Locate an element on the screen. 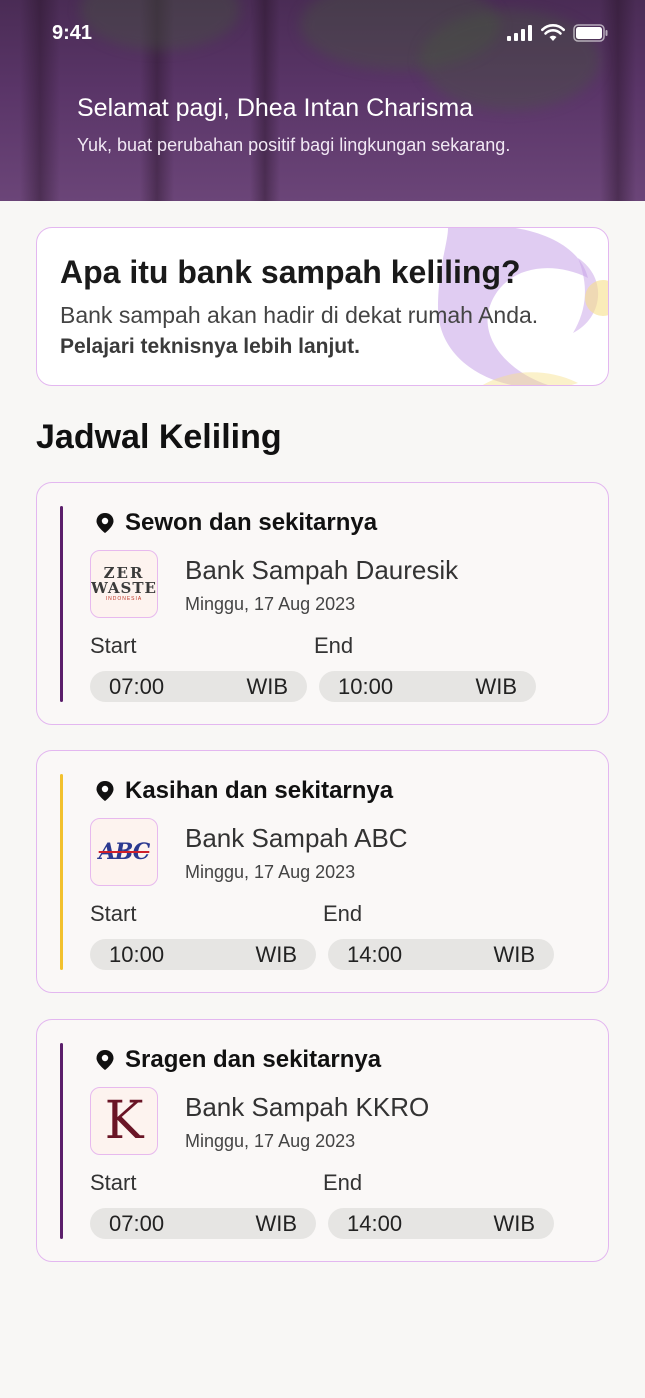 The image size is (645, 1398). signal-icon is located at coordinates (519, 33).